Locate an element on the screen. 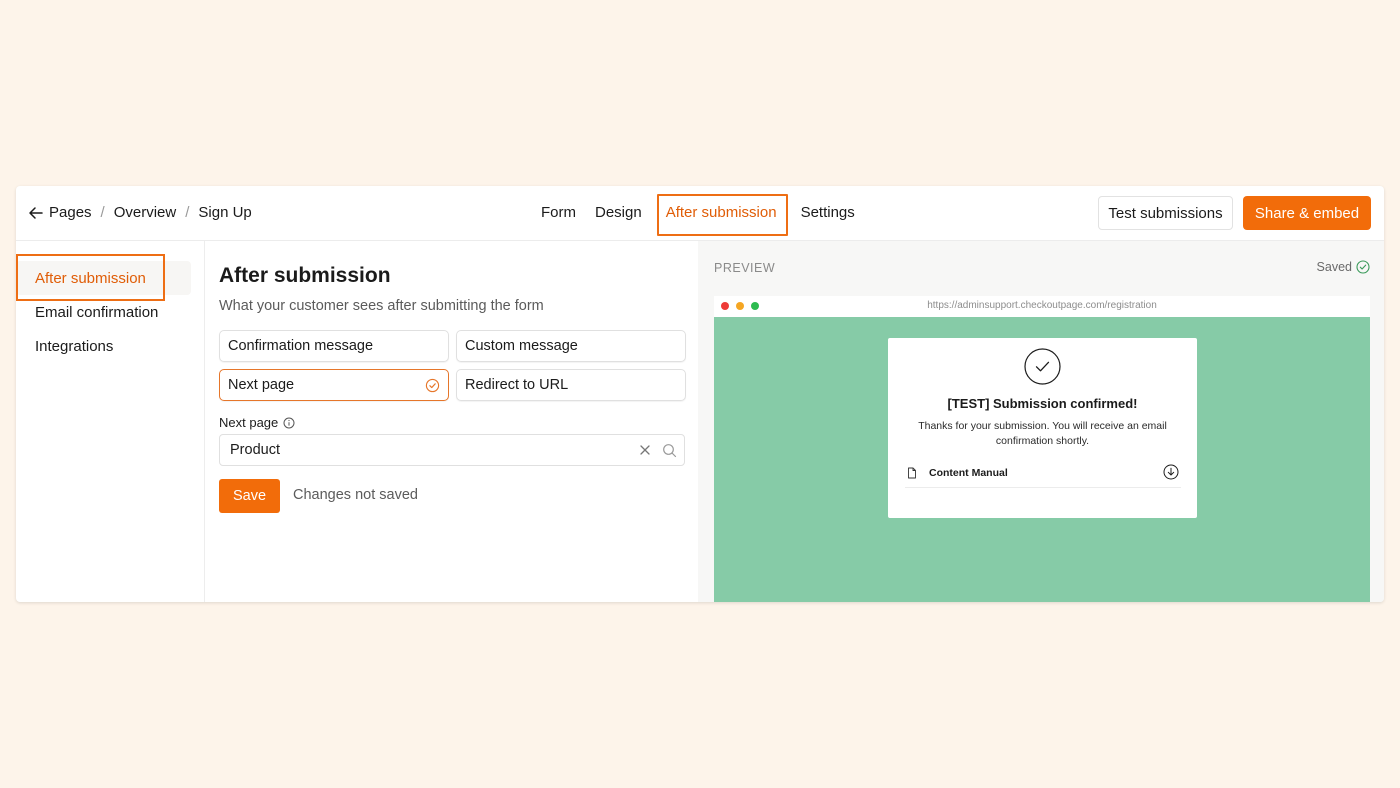 Image resolution: width=1400 pixels, height=788 pixels. sidebar-item-email-confirmation: Email confirmation is located at coordinates (96, 312).